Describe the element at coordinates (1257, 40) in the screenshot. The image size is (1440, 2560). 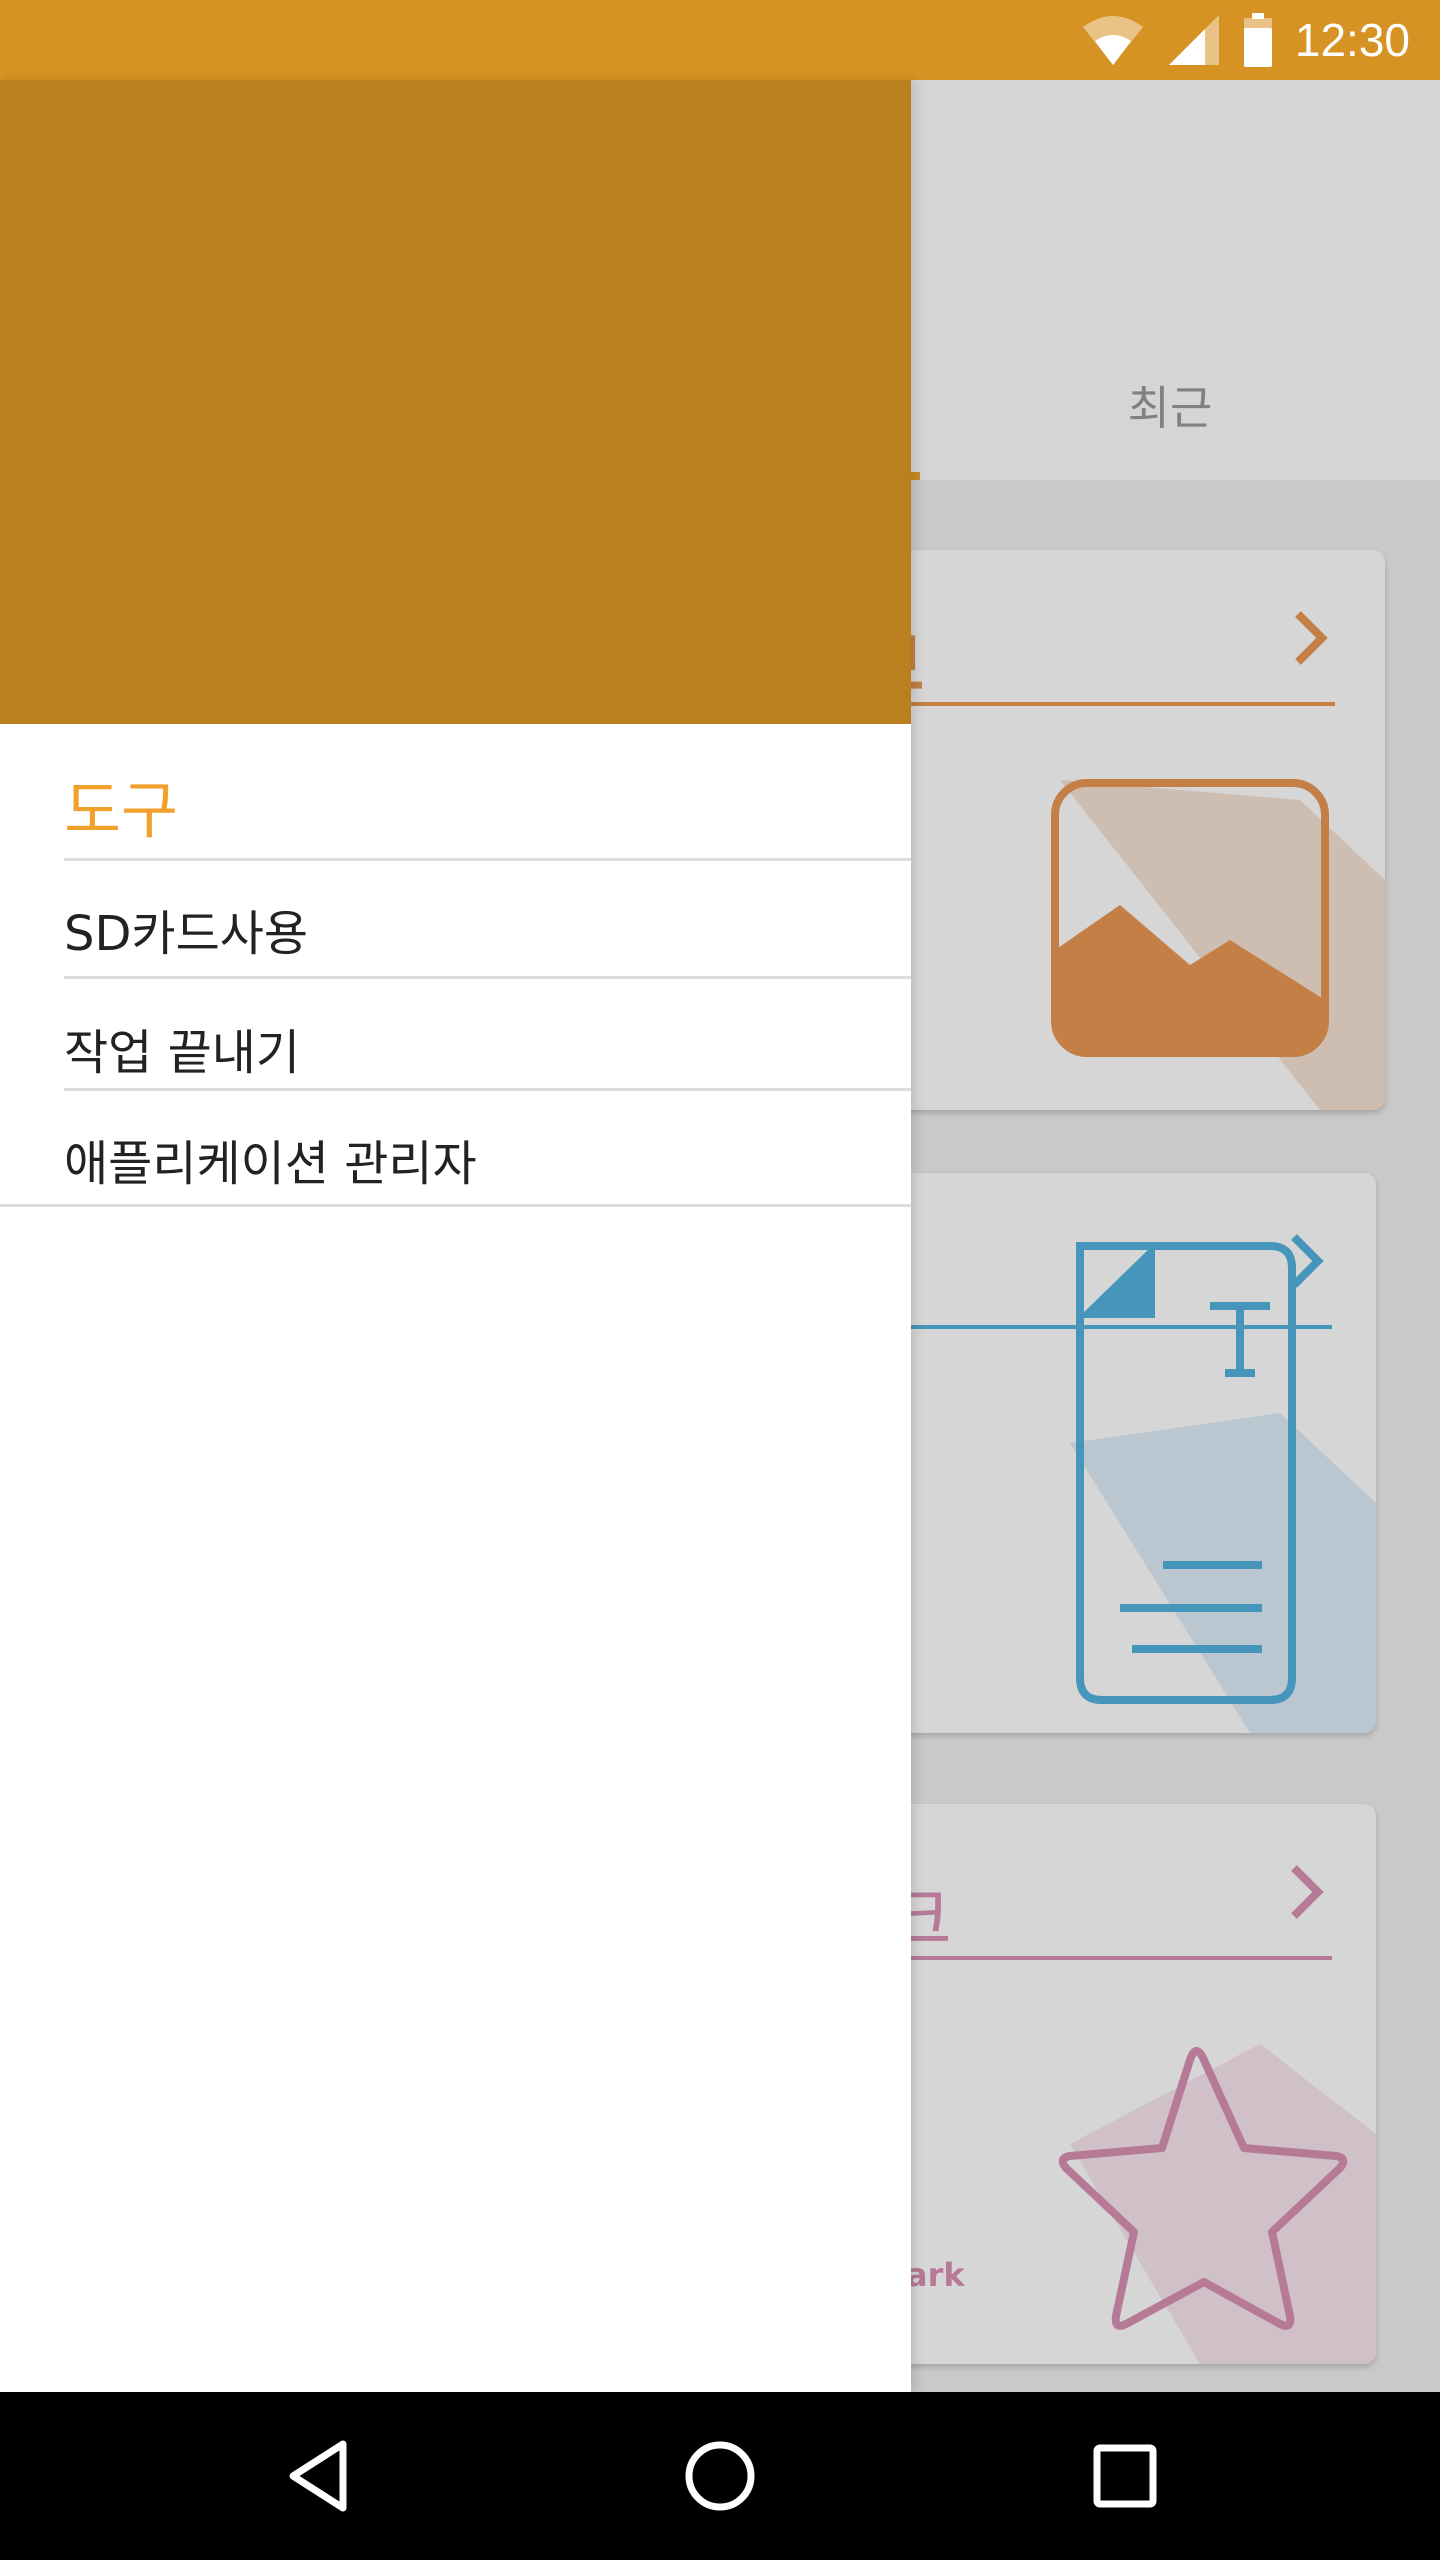
I see `battery-icon` at that location.